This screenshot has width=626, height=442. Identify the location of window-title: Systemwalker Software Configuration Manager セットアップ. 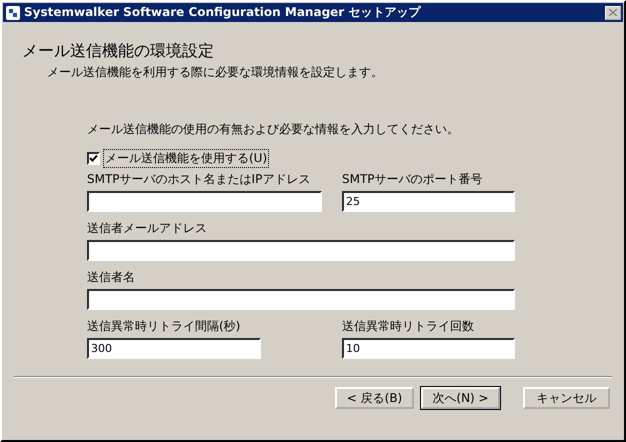
(223, 12).